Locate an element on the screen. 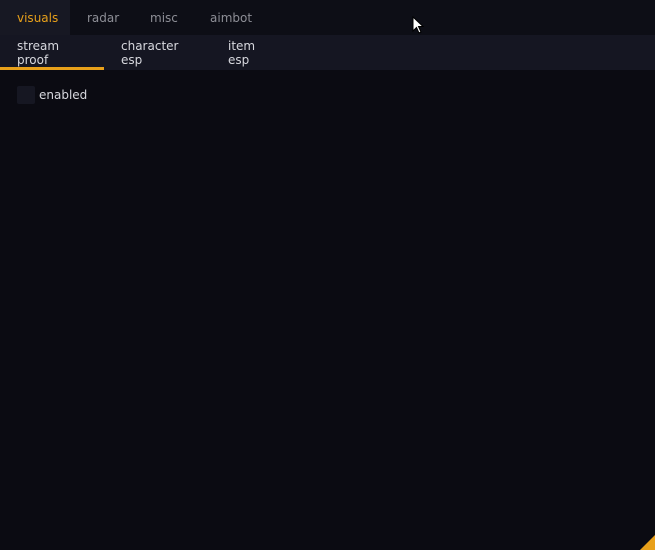 The height and width of the screenshot is (550, 655). enabled-checkbox-row: enabled is located at coordinates (52, 95).